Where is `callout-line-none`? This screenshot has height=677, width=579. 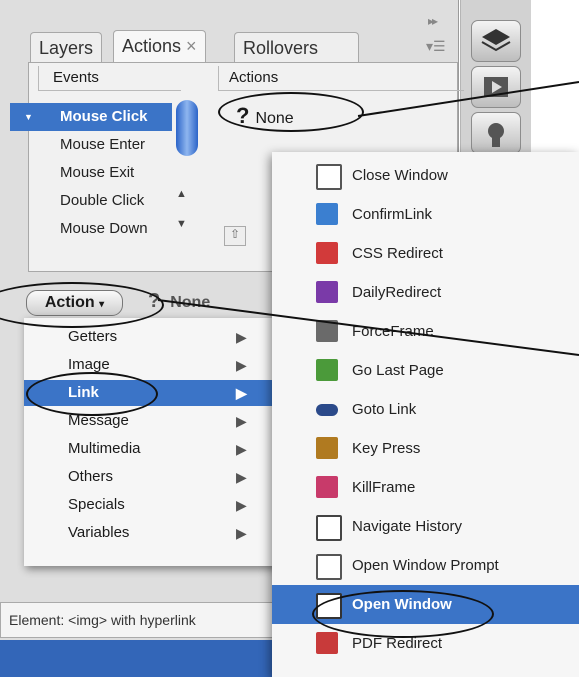 callout-line-none is located at coordinates (468, 99).